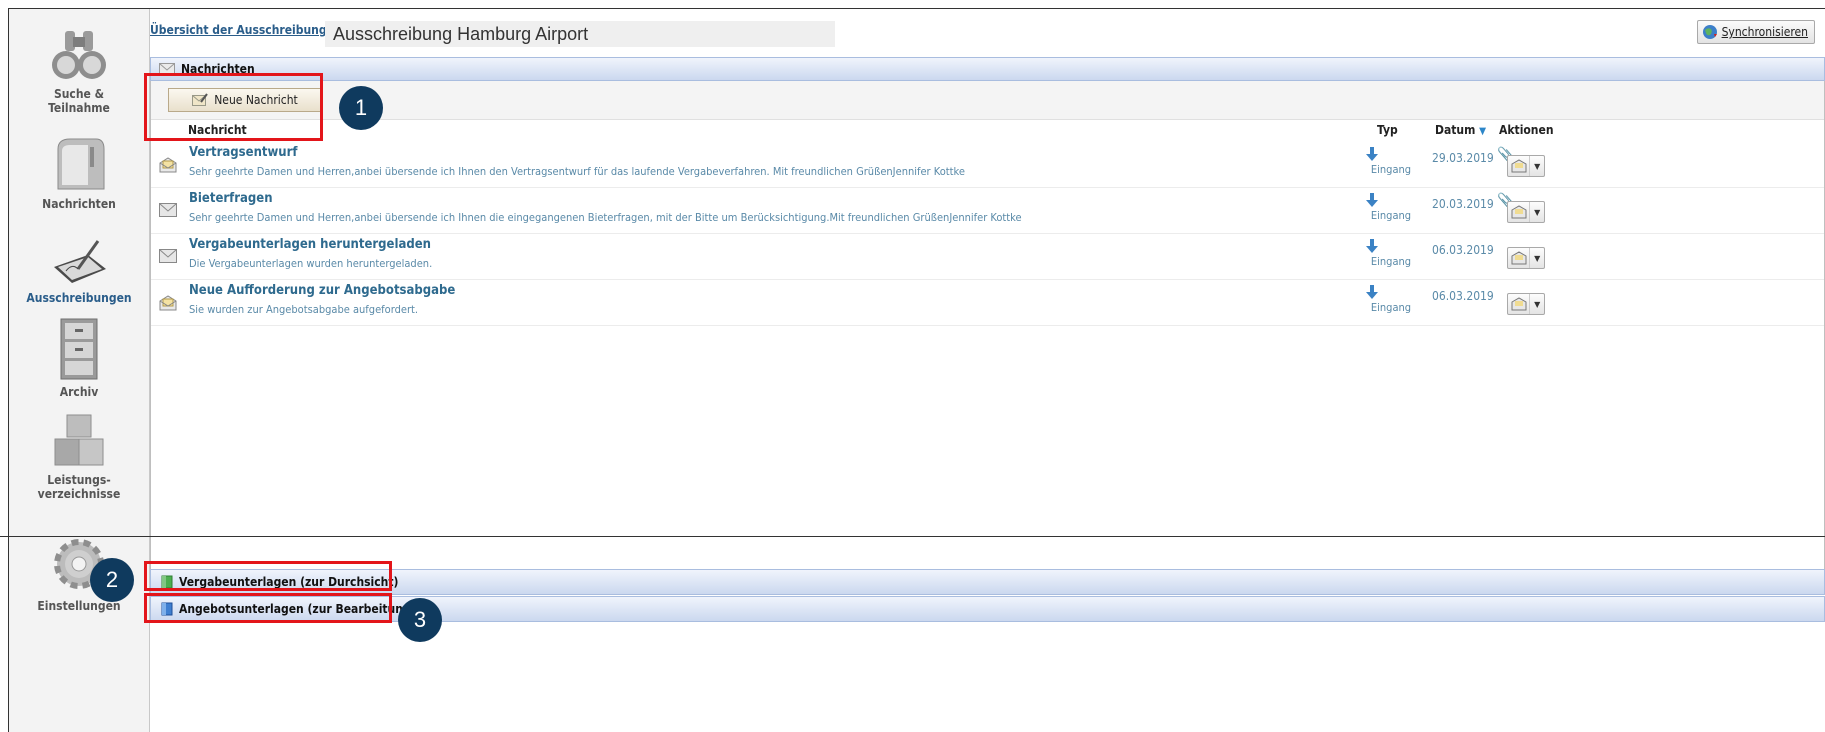 This screenshot has width=1825, height=732. Describe the element at coordinates (112, 580) in the screenshot. I see `callout-badge-2: 2` at that location.